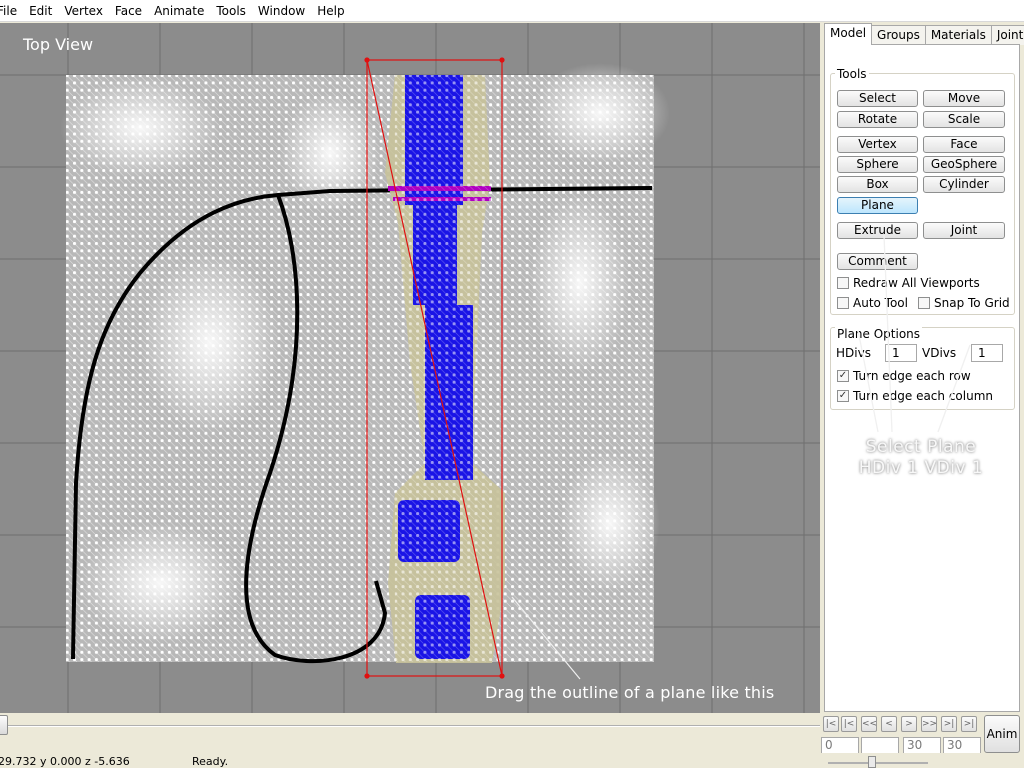 The image size is (1024, 768). I want to click on menu-file: File, so click(11, 11).